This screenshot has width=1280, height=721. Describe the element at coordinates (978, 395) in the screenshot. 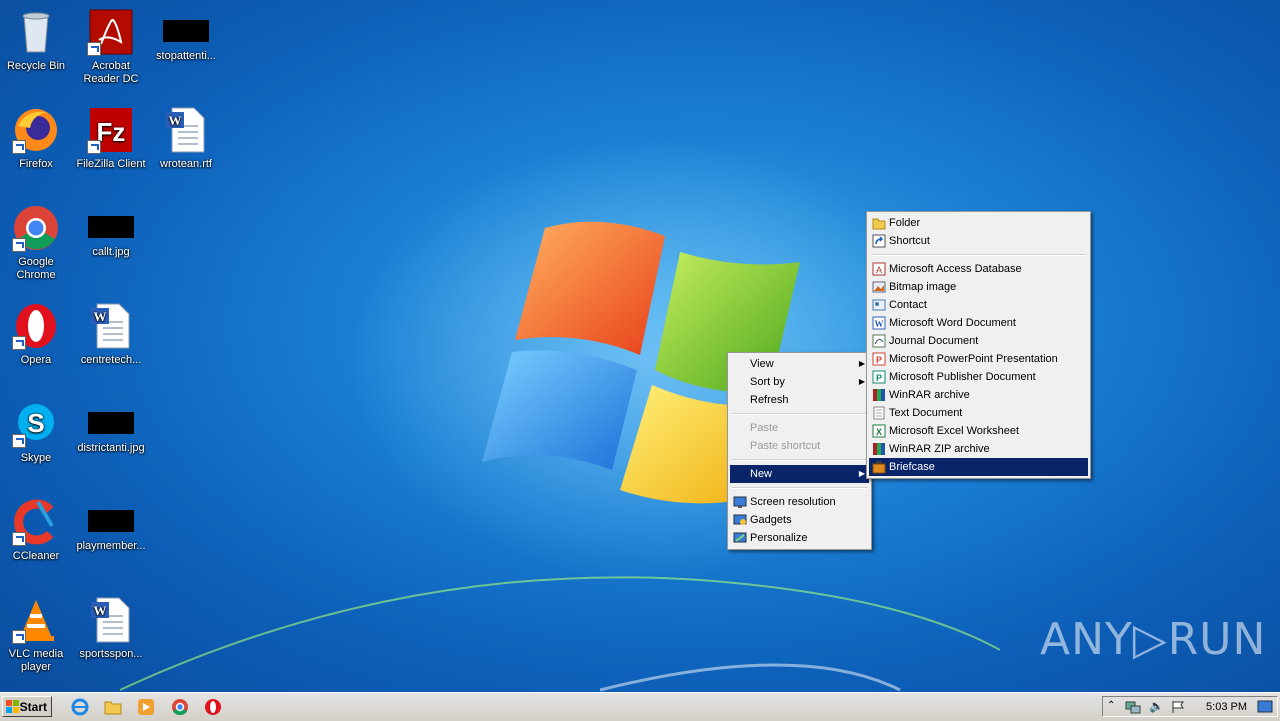

I see `new-winrar-archive: WinRAR archive` at that location.